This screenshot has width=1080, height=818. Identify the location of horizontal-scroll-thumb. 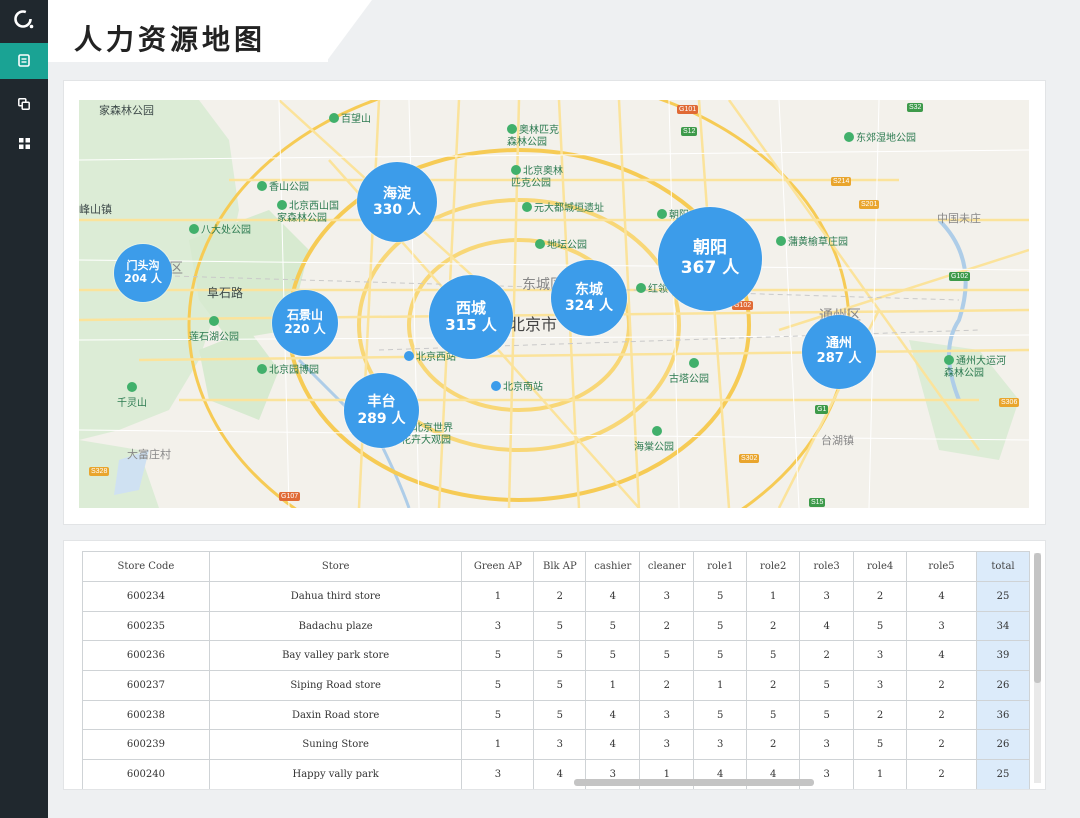
(694, 782).